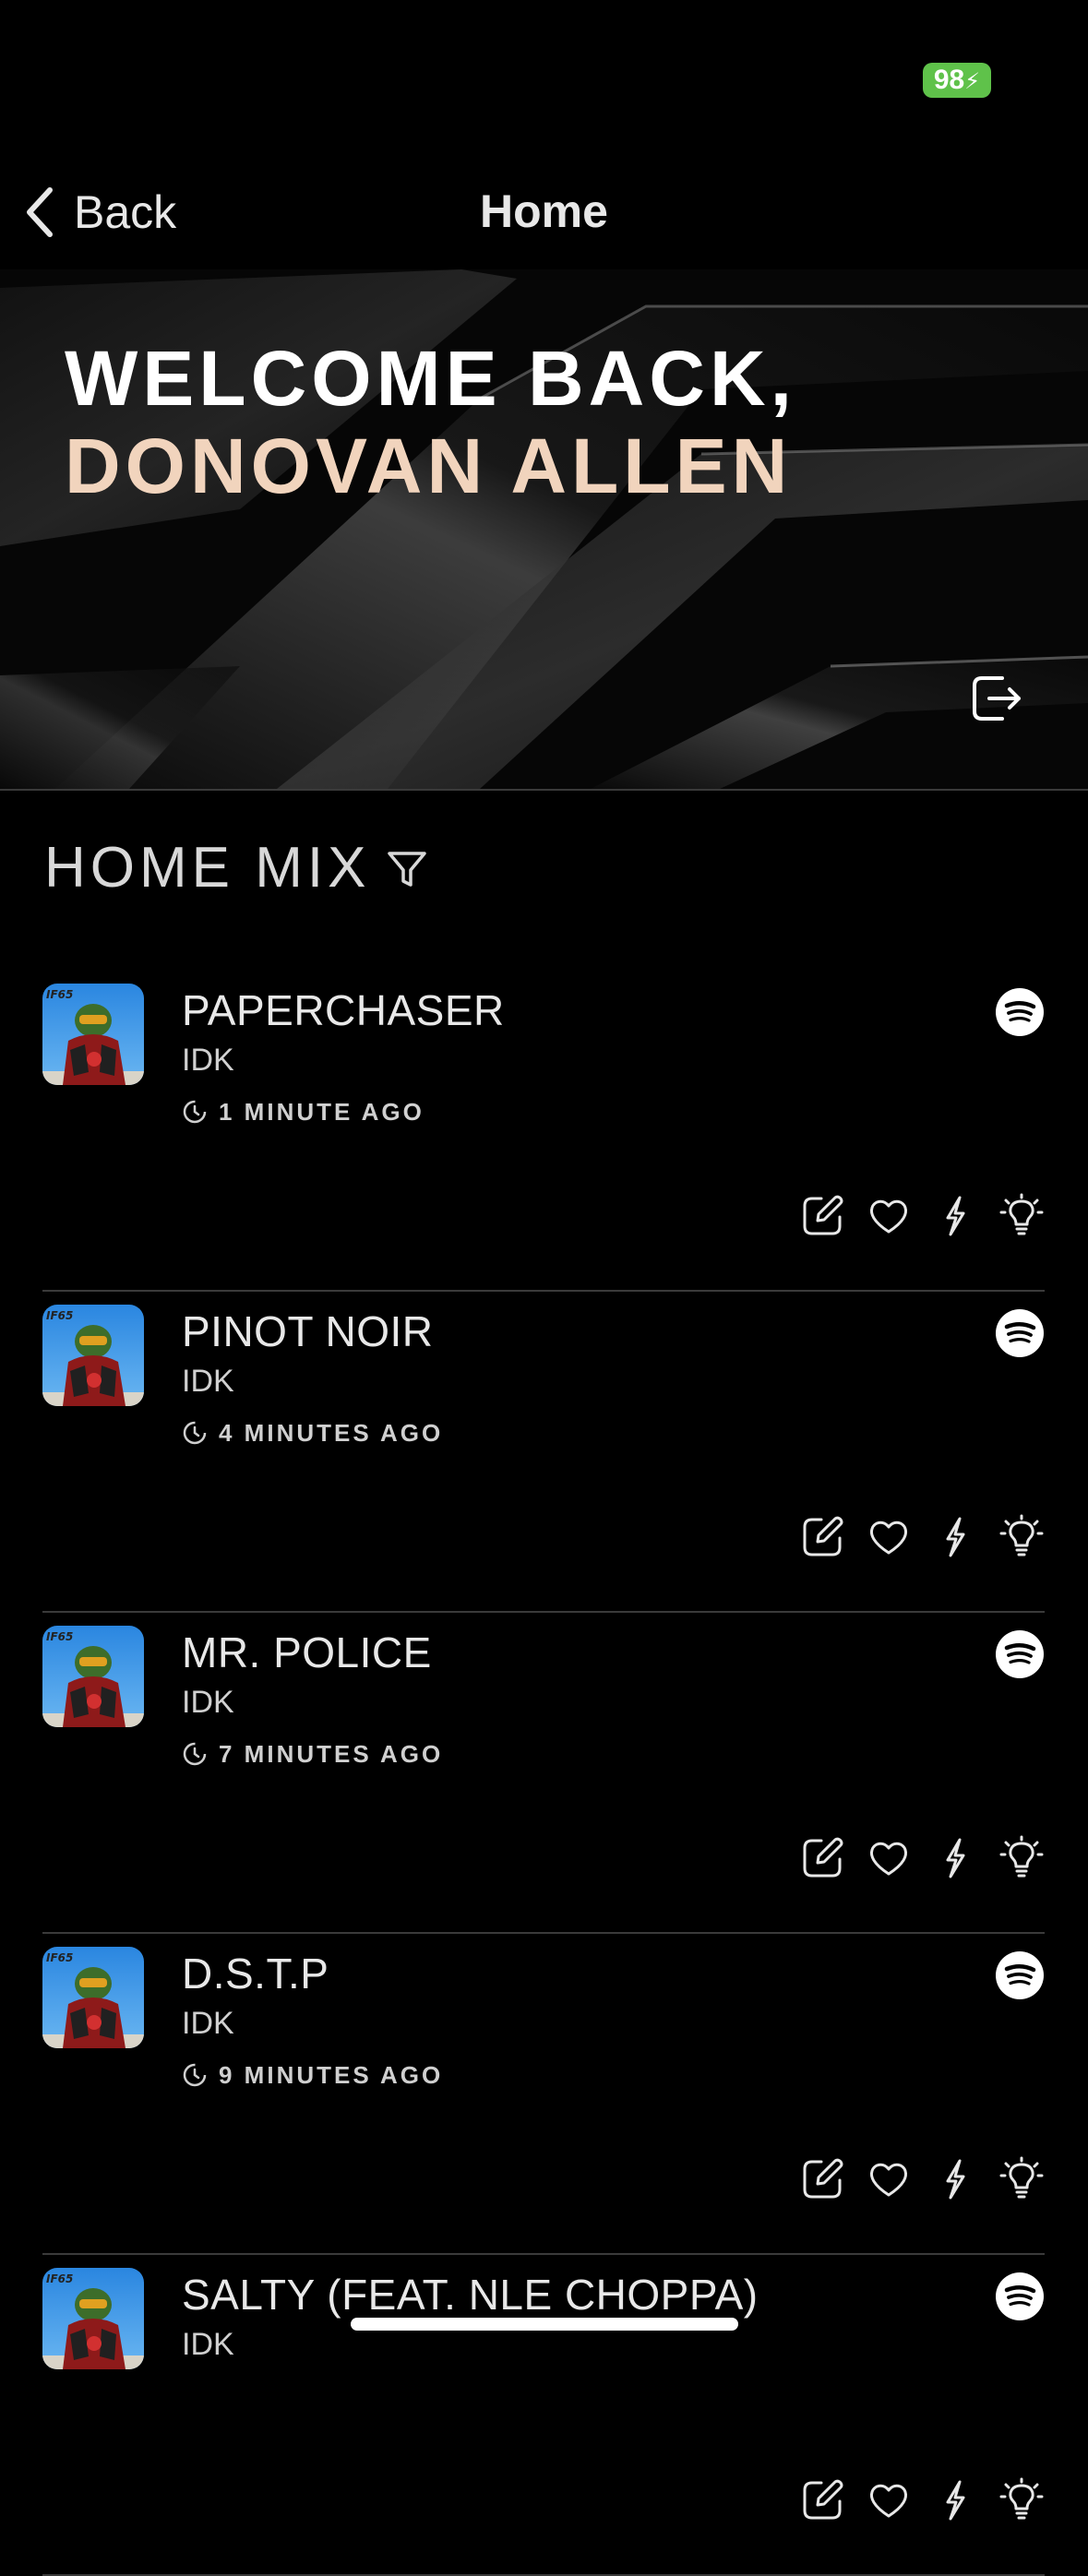 This screenshot has width=1088, height=2576. I want to click on user-name: DONOVAN ALLEN, so click(429, 466).